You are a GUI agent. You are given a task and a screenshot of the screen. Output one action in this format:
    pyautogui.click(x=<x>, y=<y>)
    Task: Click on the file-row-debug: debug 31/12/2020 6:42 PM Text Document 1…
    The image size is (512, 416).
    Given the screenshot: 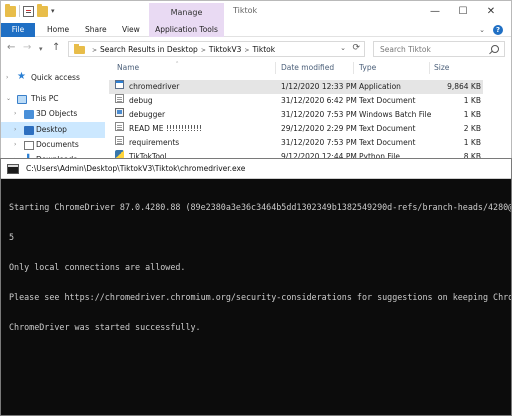 What is the action you would take?
    pyautogui.click(x=296, y=101)
    